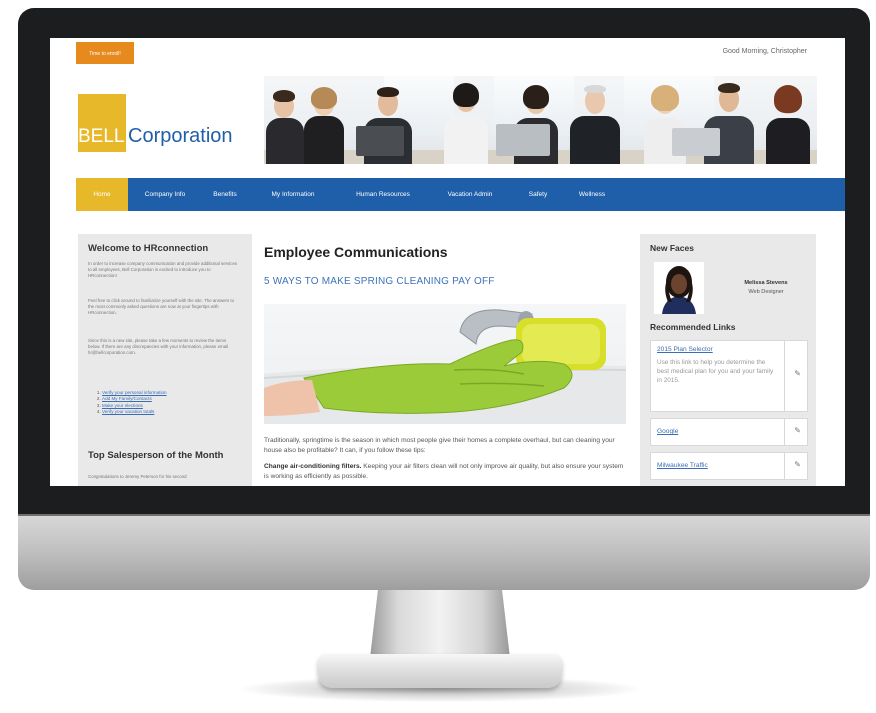 The width and height of the screenshot is (876, 713). I want to click on nav-item-vacation-admin: Vacation Admin, so click(470, 194).